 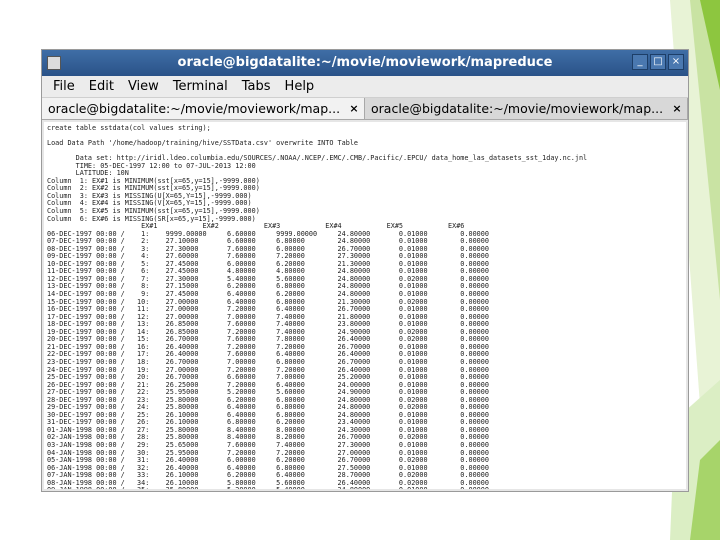 I want to click on menu-terminal: Terminal, so click(x=200, y=86).